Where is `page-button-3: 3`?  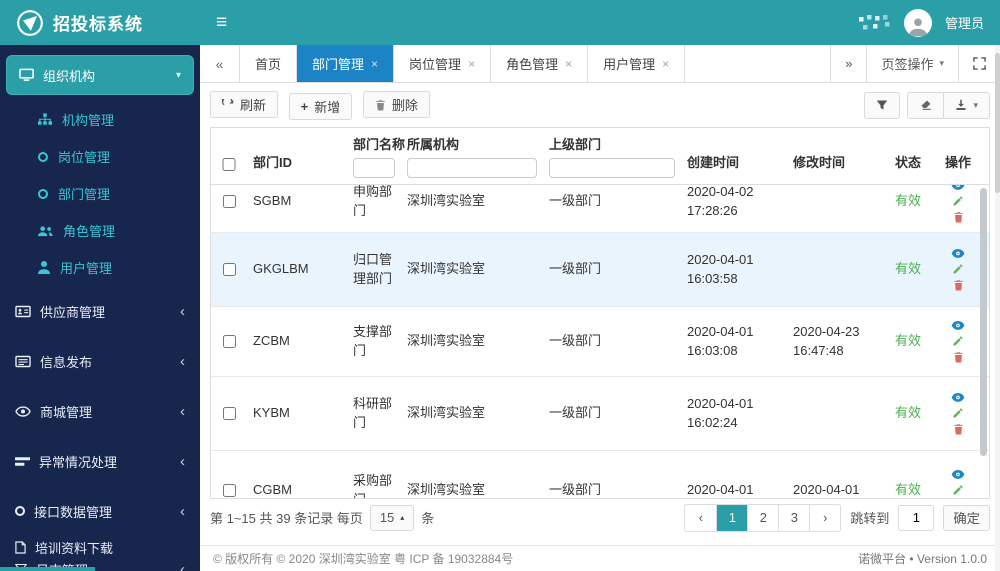
page-button-3: 3 is located at coordinates (794, 517).